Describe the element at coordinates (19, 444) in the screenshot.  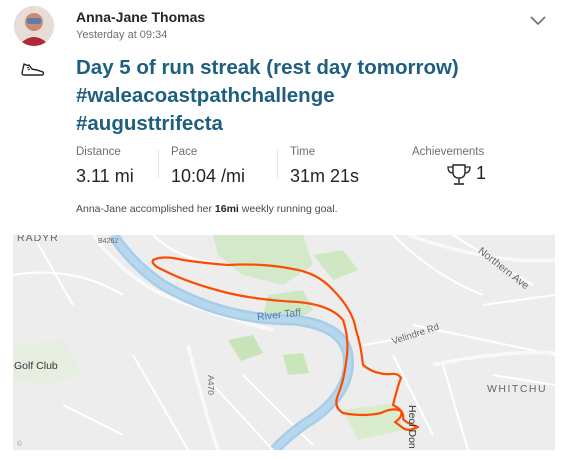
I see `map-copyright: ©` at that location.